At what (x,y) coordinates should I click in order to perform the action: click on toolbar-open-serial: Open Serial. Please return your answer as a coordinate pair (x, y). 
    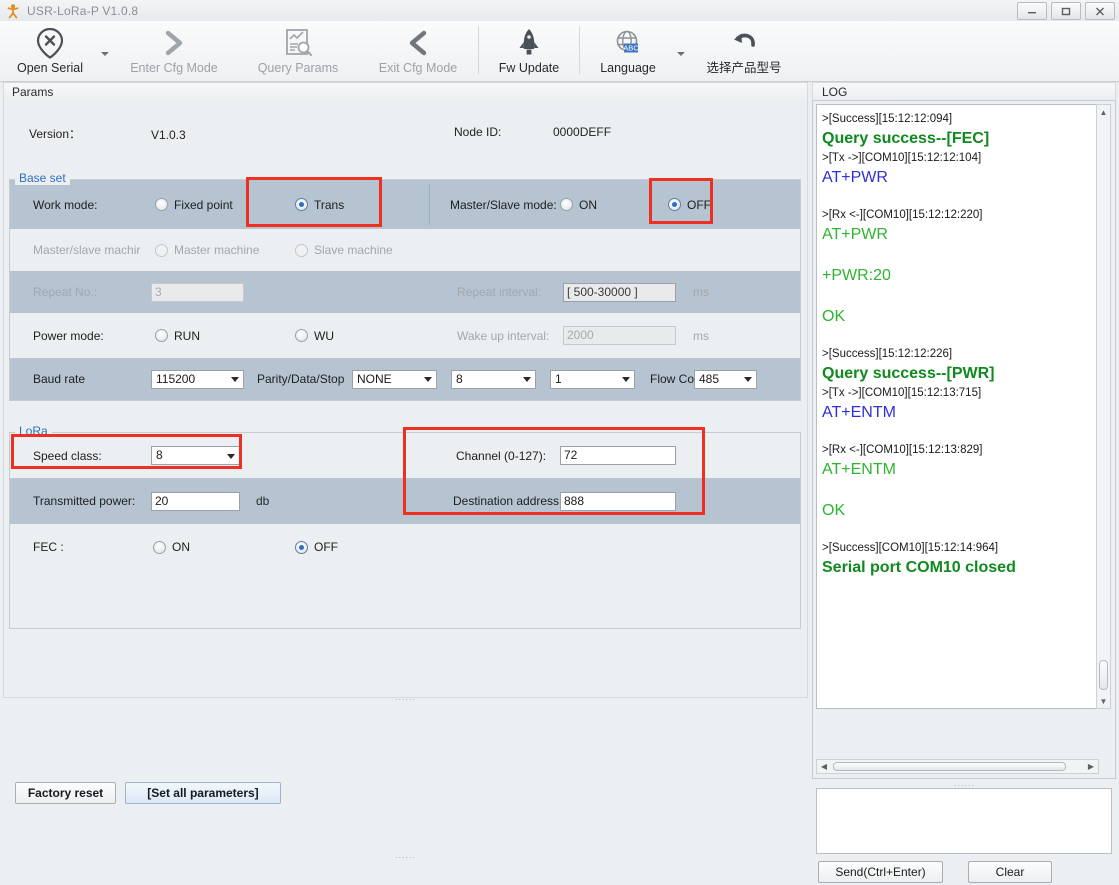
    Looking at the image, I should click on (50, 53).